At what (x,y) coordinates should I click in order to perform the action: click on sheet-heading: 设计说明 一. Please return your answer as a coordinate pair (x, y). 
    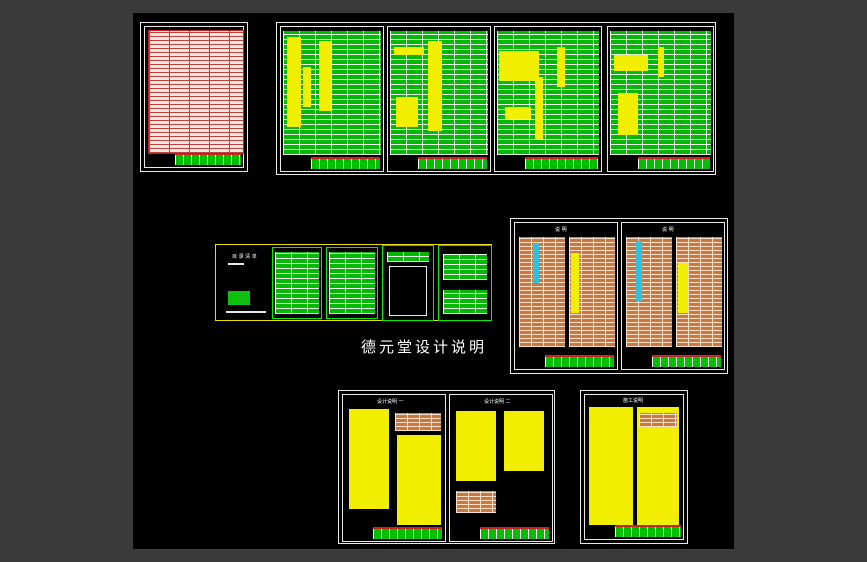
    Looking at the image, I should click on (390, 402).